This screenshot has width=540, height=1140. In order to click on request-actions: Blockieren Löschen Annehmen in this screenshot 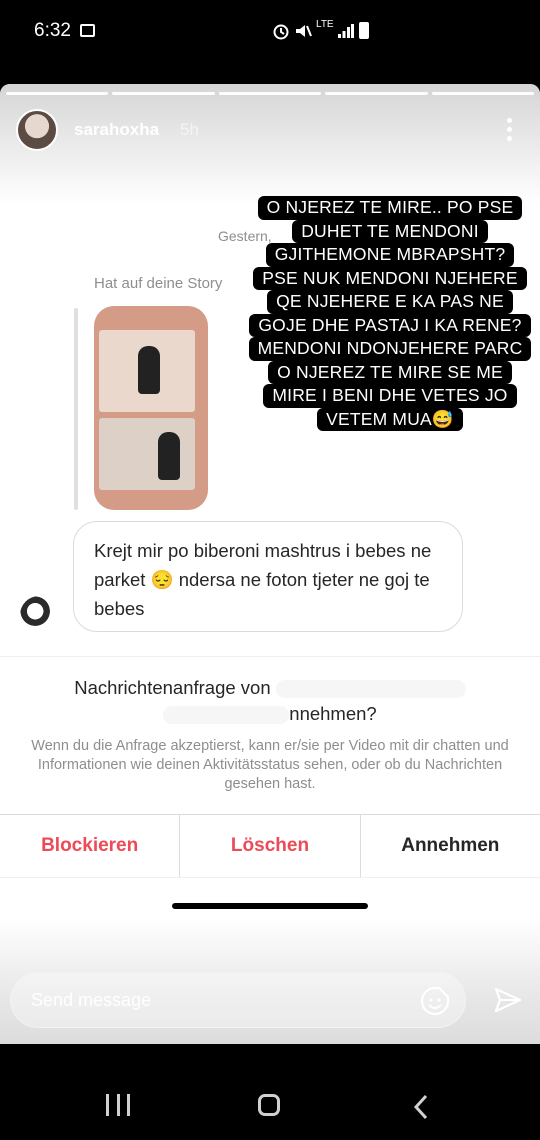, I will do `click(270, 846)`.